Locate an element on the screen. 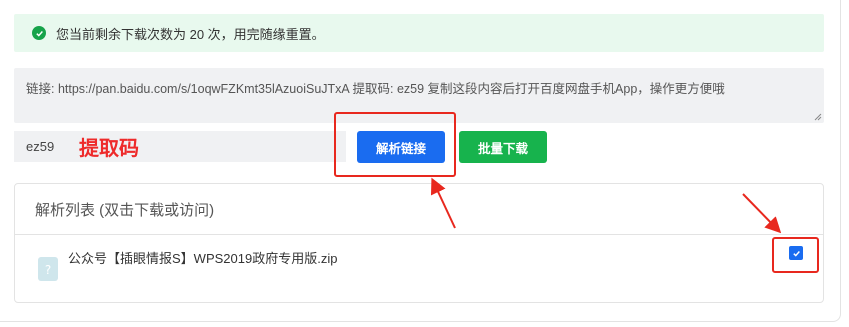  arrow-to-checkbox is located at coordinates (762, 213).